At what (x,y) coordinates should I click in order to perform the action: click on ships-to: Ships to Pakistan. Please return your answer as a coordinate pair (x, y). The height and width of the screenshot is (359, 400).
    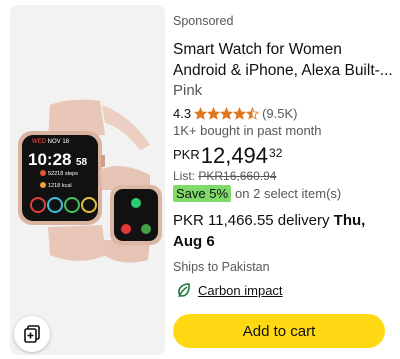
    Looking at the image, I should click on (221, 267).